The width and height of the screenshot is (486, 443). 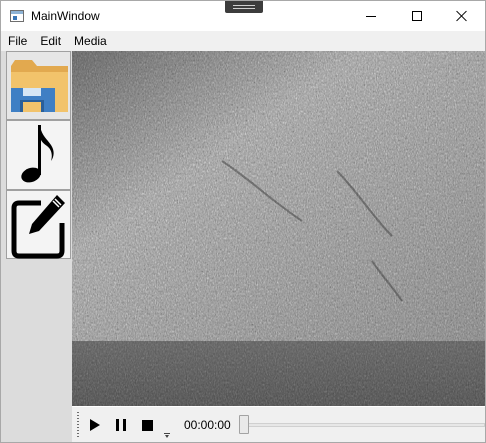 I want to click on maximize-button, so click(x=417, y=16).